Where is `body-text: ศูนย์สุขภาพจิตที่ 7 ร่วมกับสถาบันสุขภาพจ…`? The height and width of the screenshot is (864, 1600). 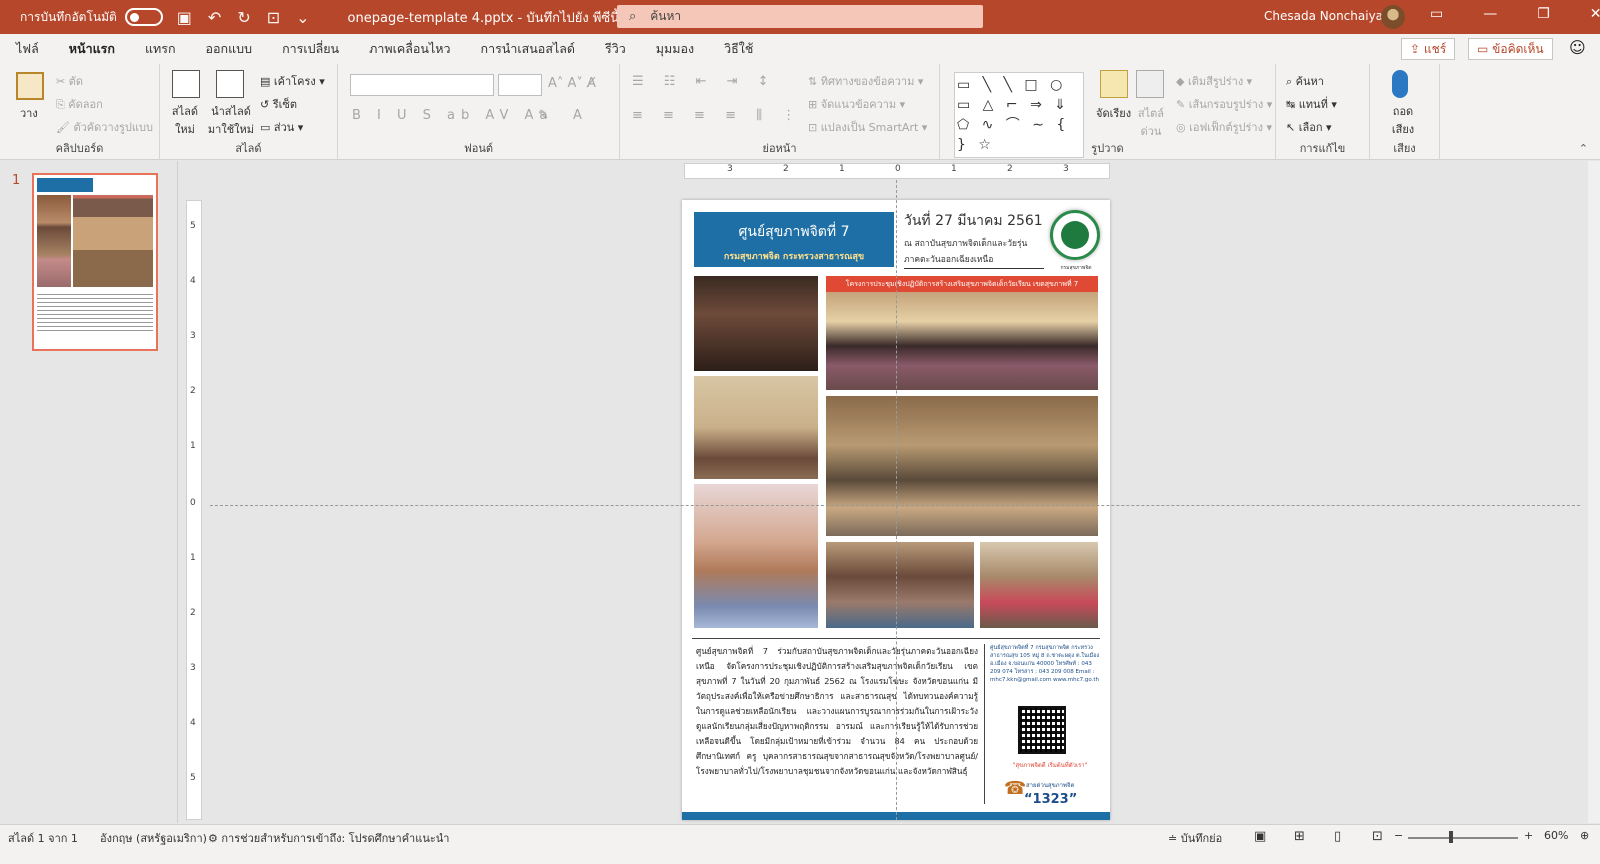
body-text: ศูนย์สุขภาพจิตที่ 7 ร่วมกับสถาบันสุขภาพจ… is located at coordinates (837, 711).